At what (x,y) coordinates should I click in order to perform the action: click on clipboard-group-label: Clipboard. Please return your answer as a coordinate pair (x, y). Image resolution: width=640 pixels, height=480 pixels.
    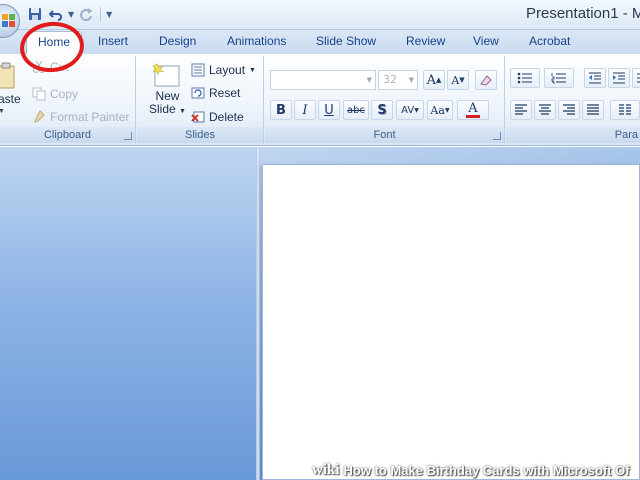
    Looking at the image, I should click on (67, 135).